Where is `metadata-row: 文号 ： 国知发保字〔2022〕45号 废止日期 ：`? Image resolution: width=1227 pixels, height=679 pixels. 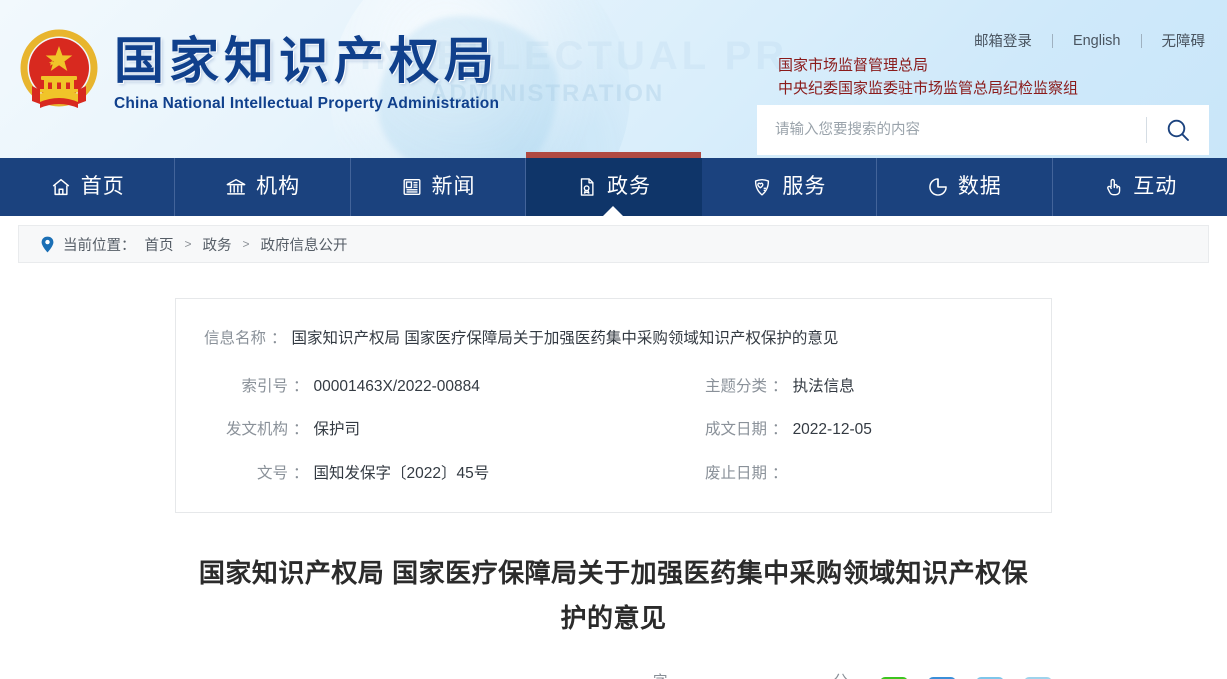 metadata-row: 文号 ： 国知发保字〔2022〕45号 废止日期 ： is located at coordinates (613, 474).